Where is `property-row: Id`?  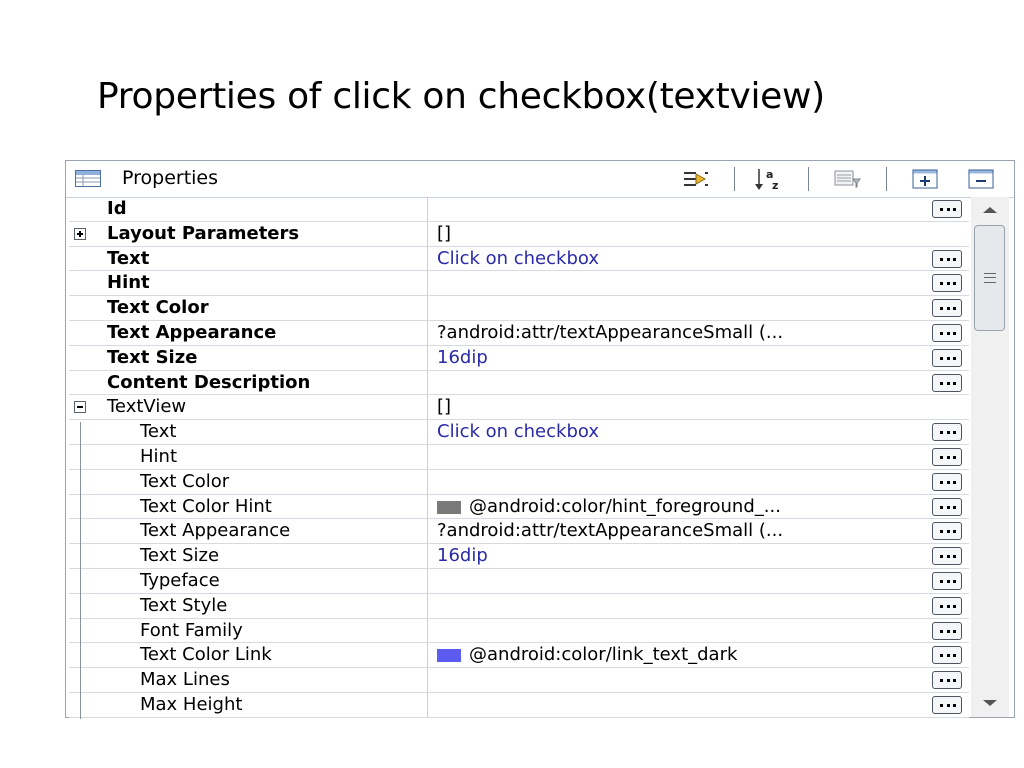
property-row: Id is located at coordinates (519, 209).